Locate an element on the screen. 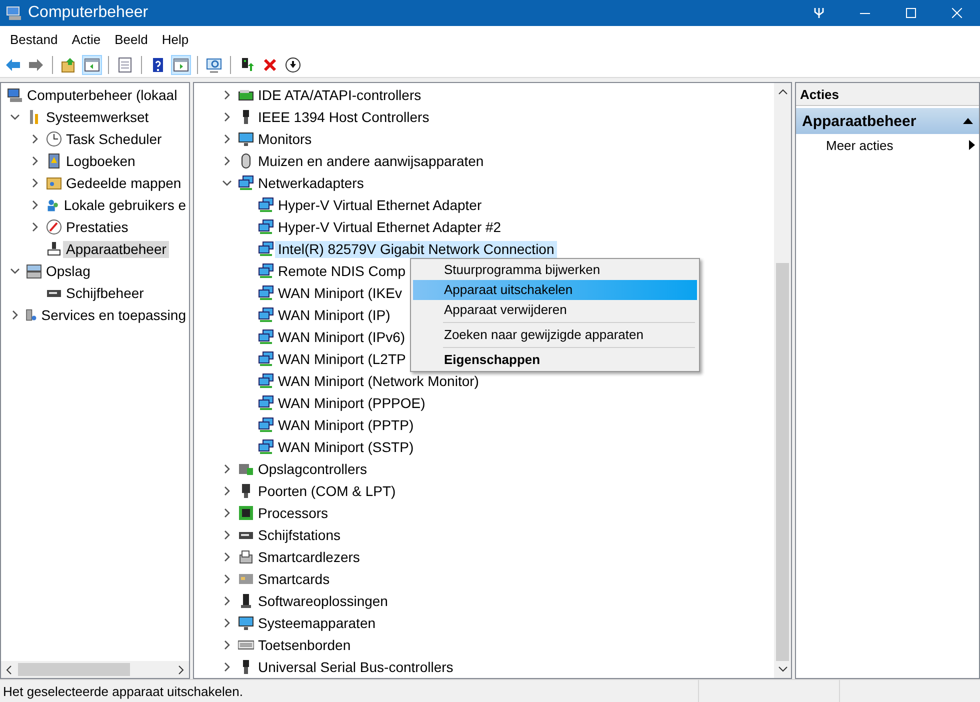 This screenshot has height=702, width=980. menu-item: Apparaat uitschakelen is located at coordinates (555, 290).